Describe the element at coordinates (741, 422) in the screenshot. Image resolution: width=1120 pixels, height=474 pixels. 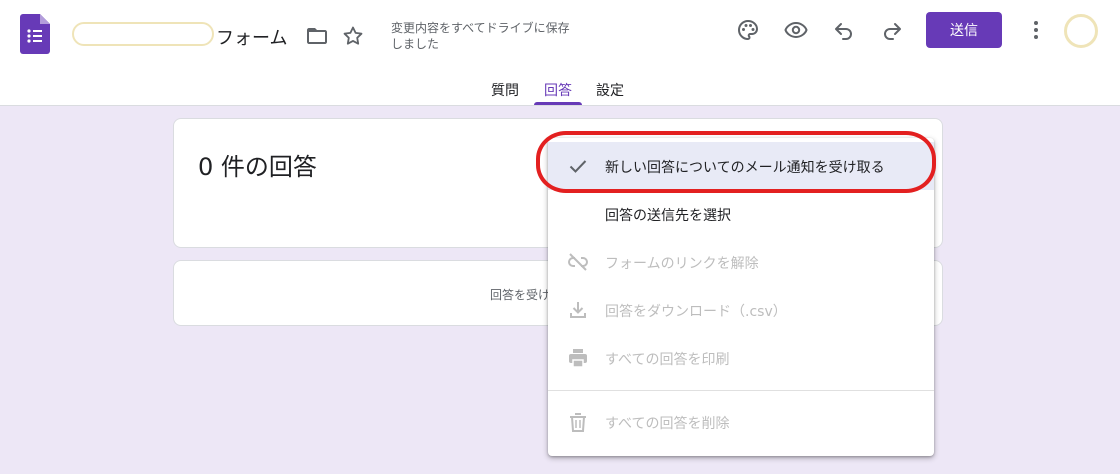
I see `menu-item-delete-all: すべての回答を削除` at that location.